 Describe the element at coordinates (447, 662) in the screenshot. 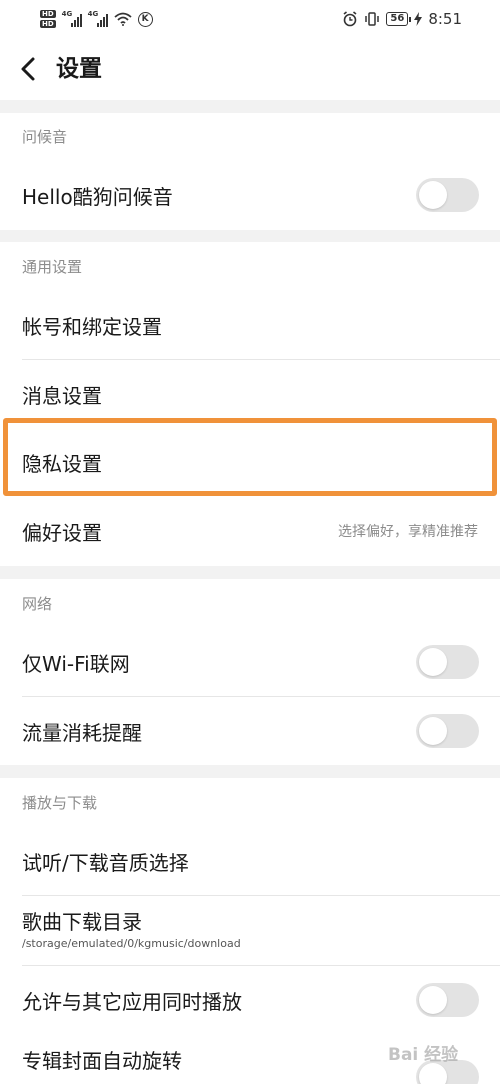

I see `wifi-only-toggle` at that location.